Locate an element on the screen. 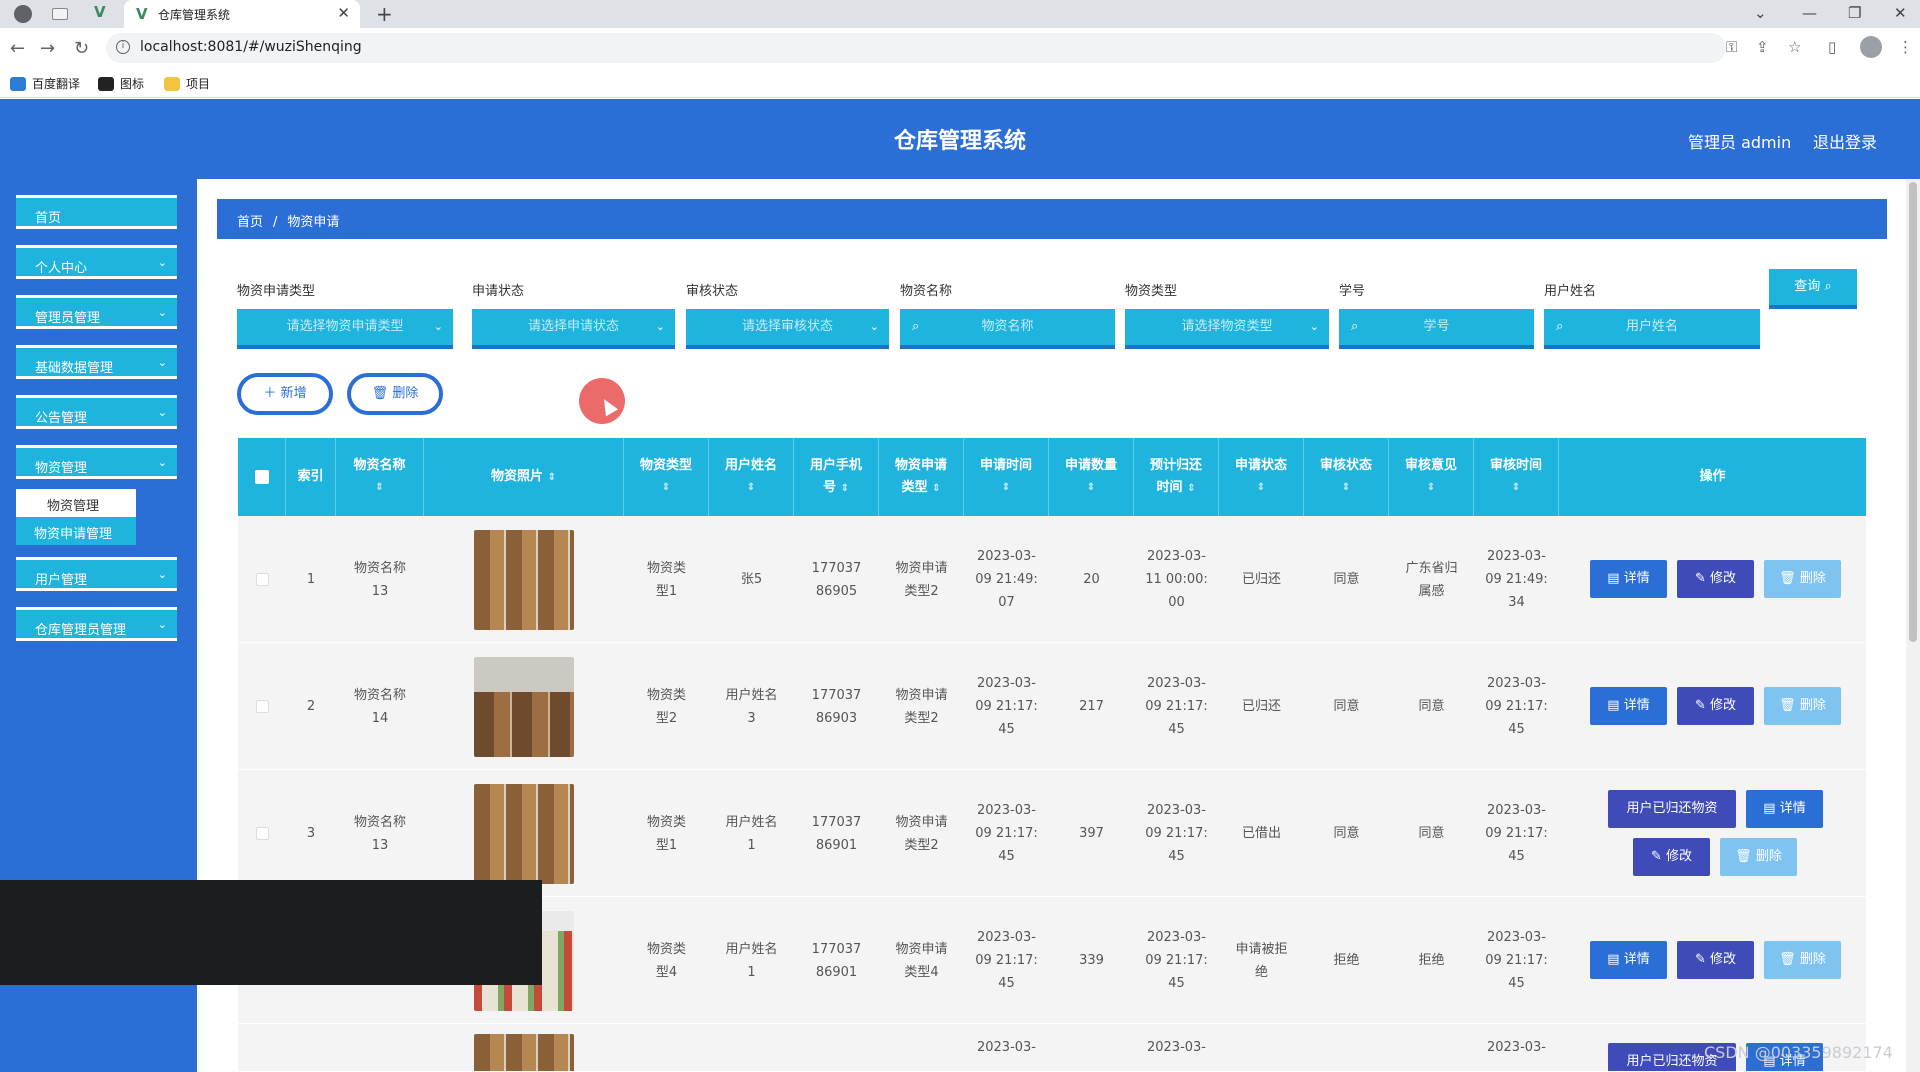 This screenshot has height=1072, width=1920. apply-type-select: 请选择物资申请类型 ⌄ is located at coordinates (345, 329).